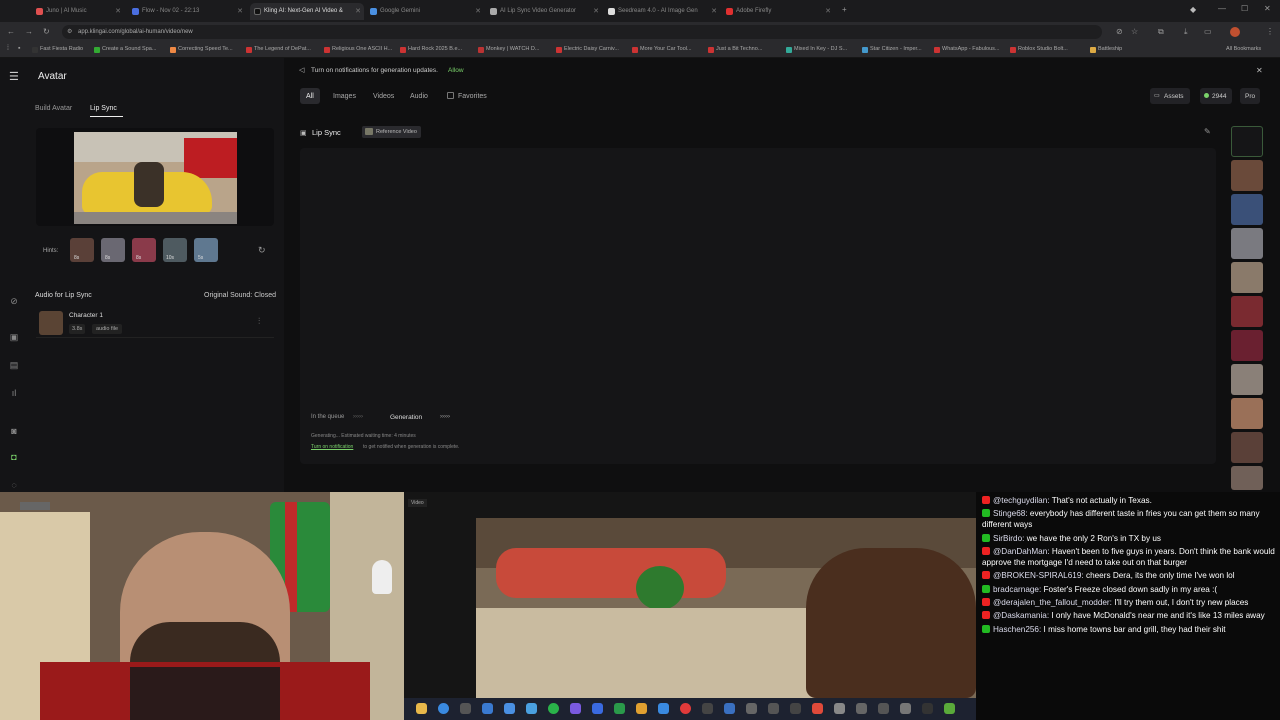 This screenshot has width=1280, height=720. I want to click on avatar-icon: ◙, so click(14, 431).